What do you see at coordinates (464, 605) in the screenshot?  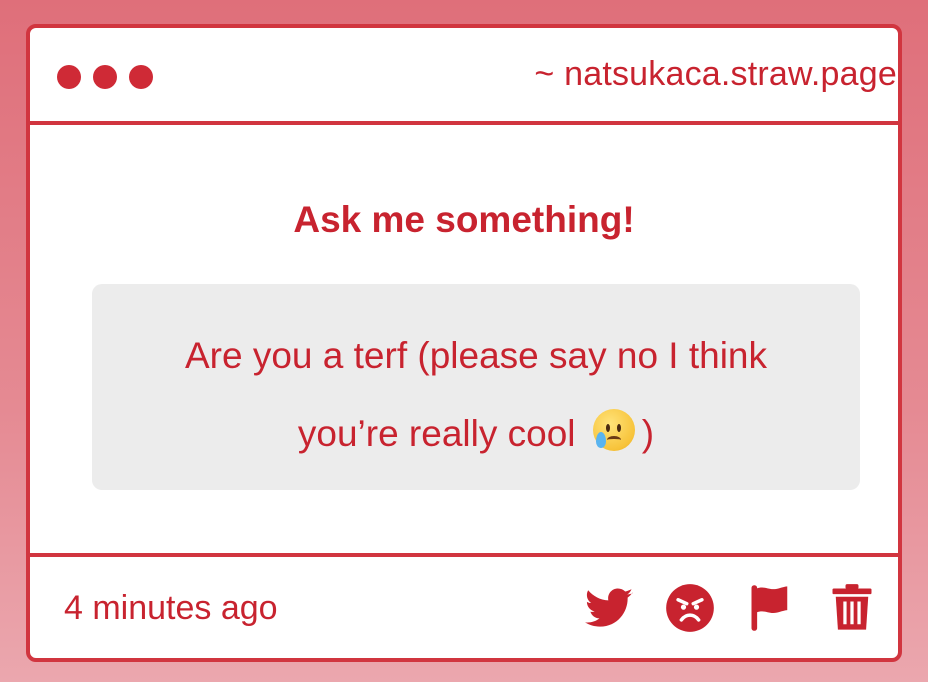 I see `card-footer: 4 minutes ago` at bounding box center [464, 605].